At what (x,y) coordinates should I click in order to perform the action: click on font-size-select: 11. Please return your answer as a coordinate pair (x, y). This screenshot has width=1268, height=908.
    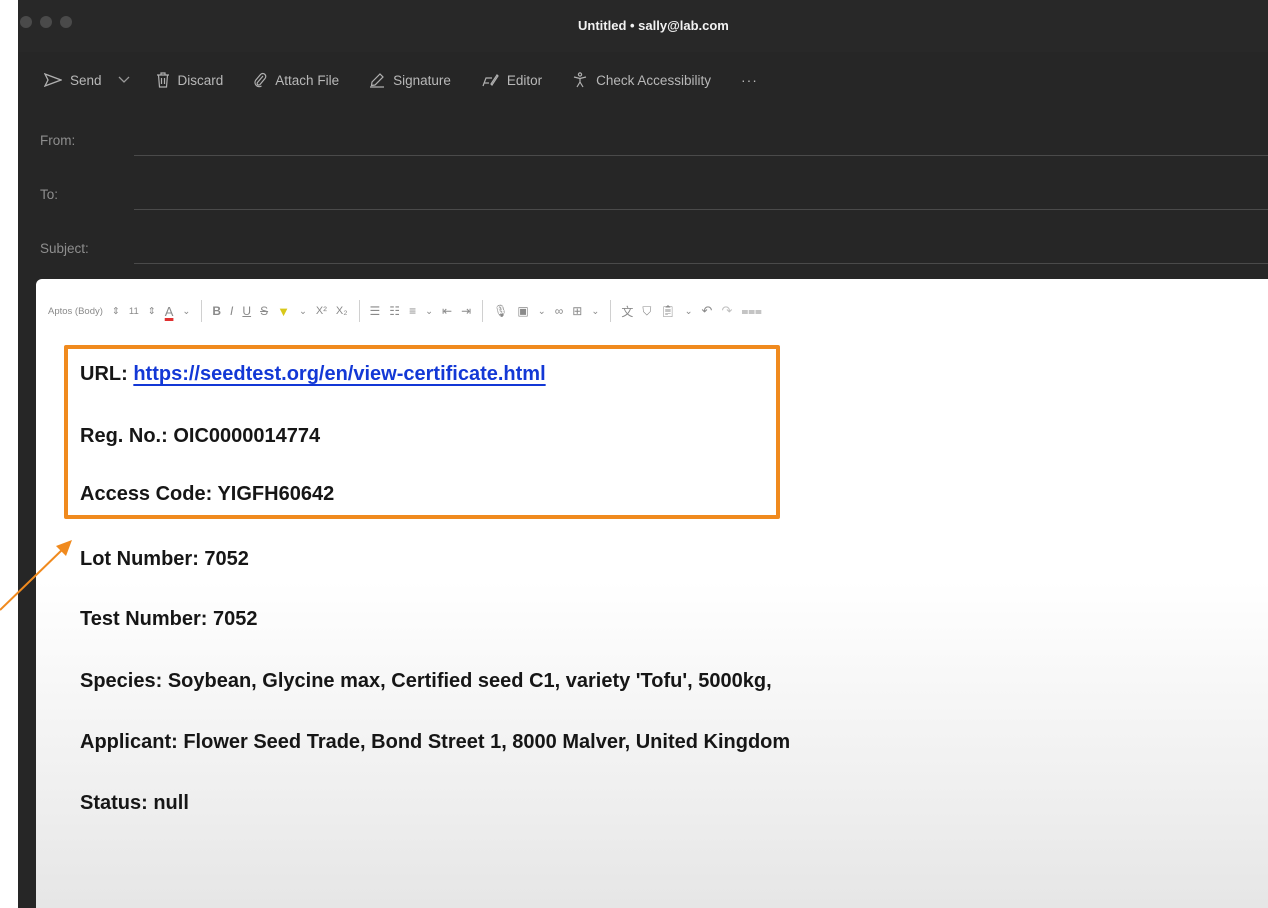
    Looking at the image, I should click on (134, 311).